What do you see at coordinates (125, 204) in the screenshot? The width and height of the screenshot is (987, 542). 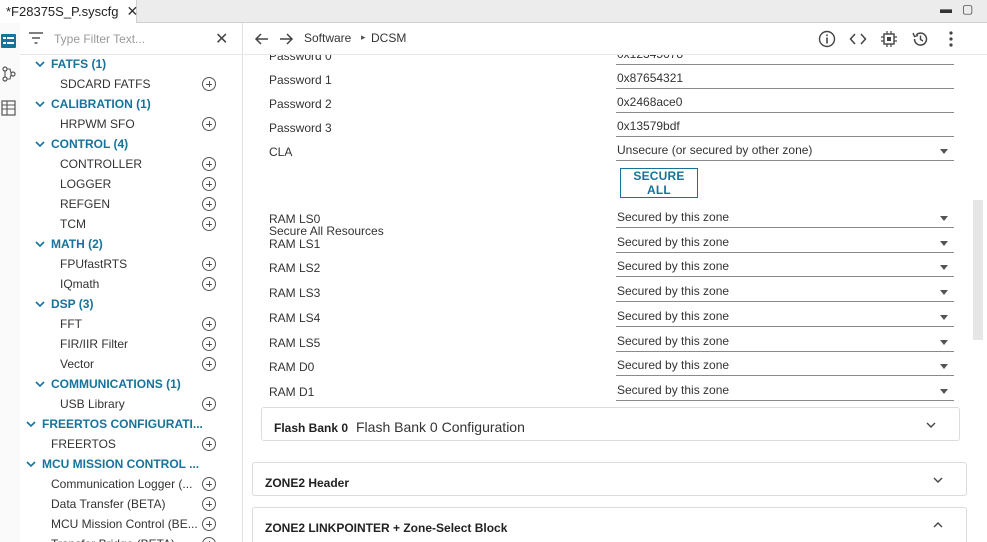 I see `tree-item: REFGEN` at bounding box center [125, 204].